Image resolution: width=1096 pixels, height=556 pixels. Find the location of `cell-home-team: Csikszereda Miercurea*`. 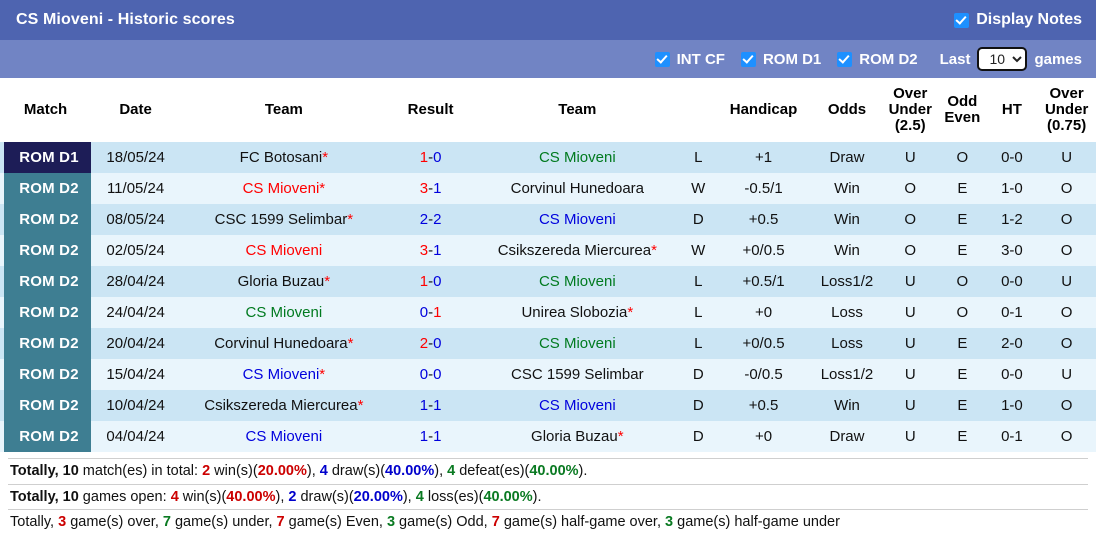

cell-home-team: Csikszereda Miercurea* is located at coordinates (284, 405).